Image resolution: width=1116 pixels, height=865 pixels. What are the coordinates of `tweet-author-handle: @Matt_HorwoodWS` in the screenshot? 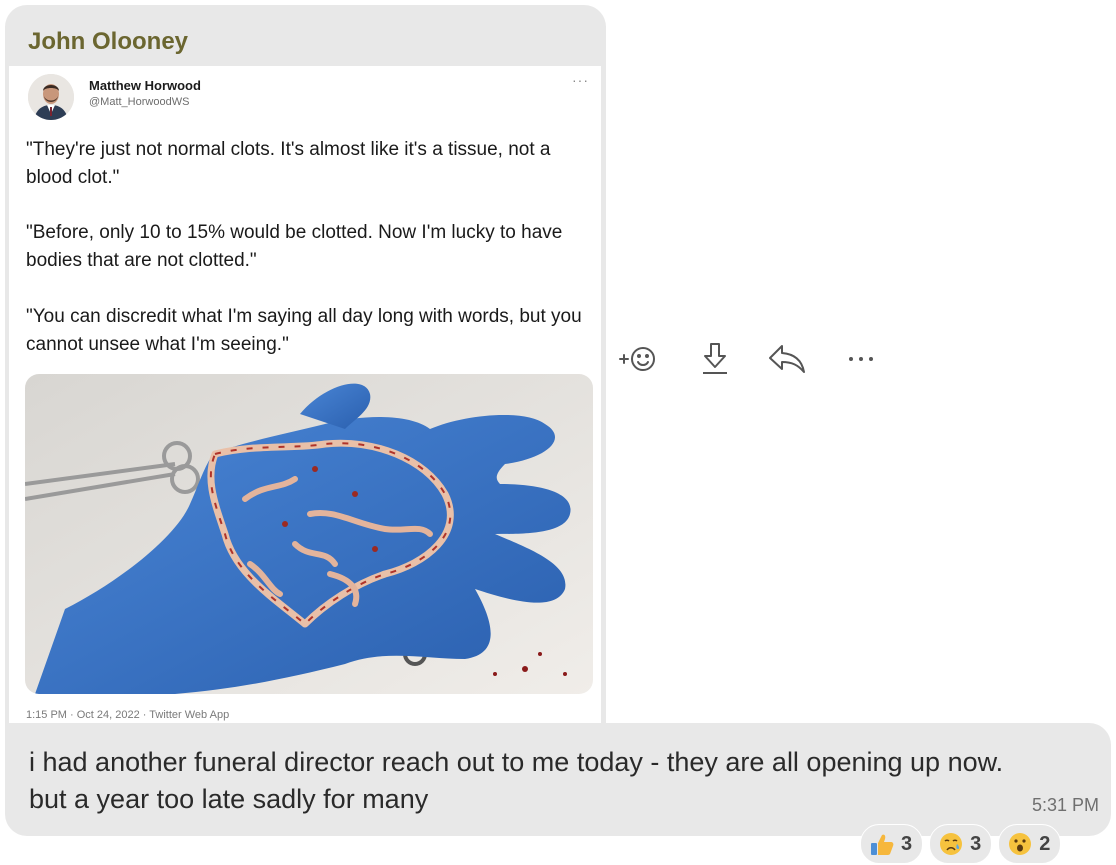 It's located at (139, 102).